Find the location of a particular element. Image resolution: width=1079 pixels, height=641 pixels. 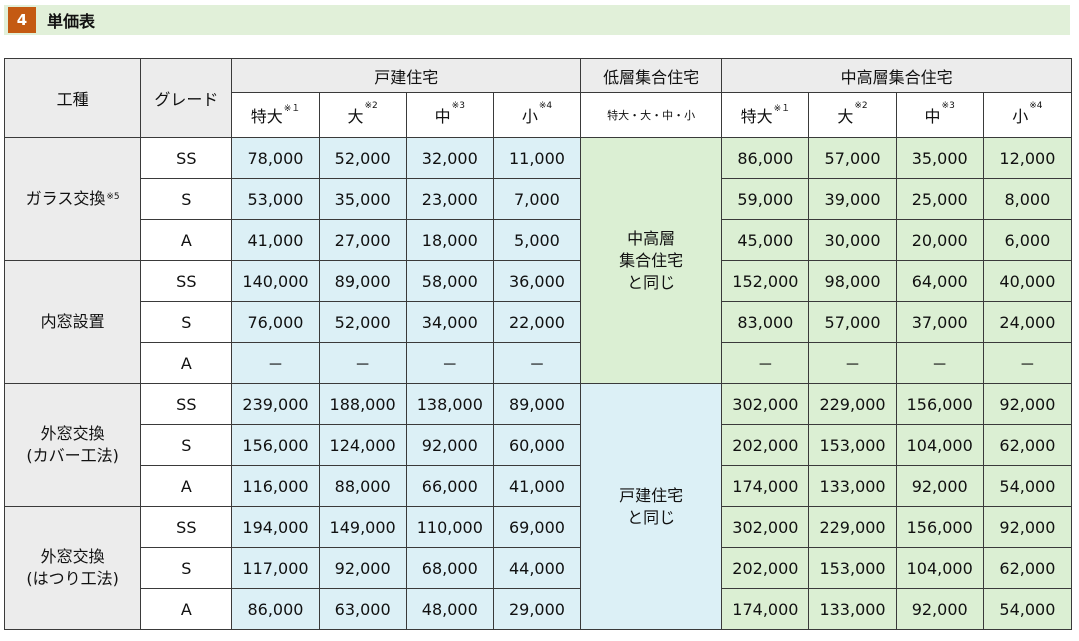

price-cell-detached: 29,000 is located at coordinates (537, 609).